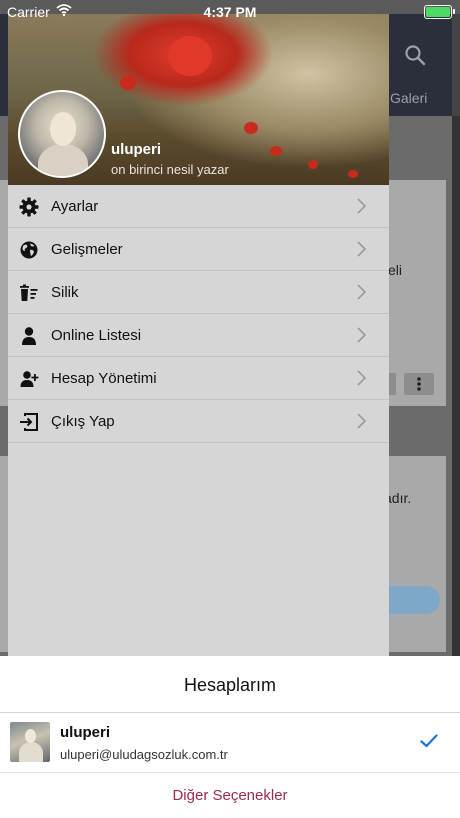 The height and width of the screenshot is (818, 460). Describe the element at coordinates (29, 422) in the screenshot. I see `exit-icon` at that location.